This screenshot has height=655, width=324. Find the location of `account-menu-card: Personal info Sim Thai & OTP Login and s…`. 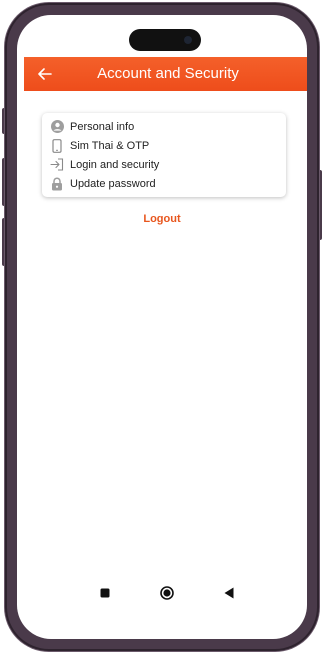

account-menu-card: Personal info Sim Thai & OTP Login and s… is located at coordinates (164, 155).